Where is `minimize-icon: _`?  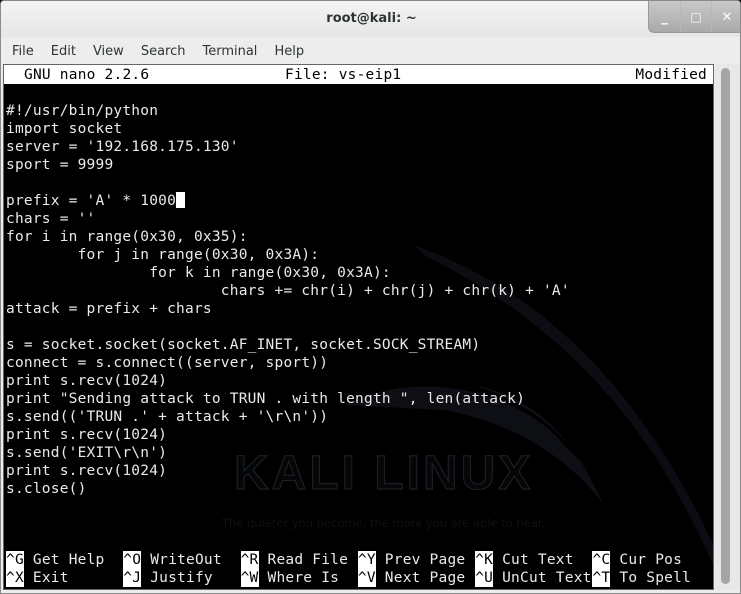 minimize-icon: _ is located at coordinates (664, 17).